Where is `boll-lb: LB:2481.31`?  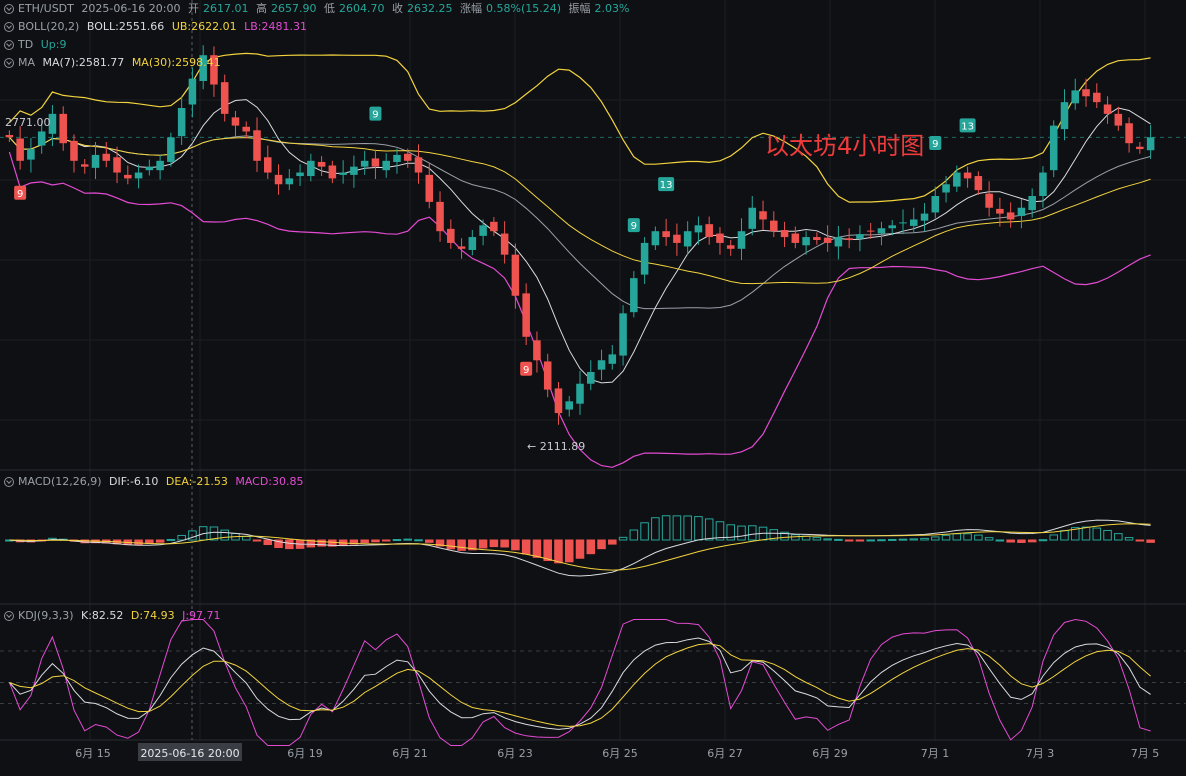
boll-lb: LB:2481.31 is located at coordinates (275, 26).